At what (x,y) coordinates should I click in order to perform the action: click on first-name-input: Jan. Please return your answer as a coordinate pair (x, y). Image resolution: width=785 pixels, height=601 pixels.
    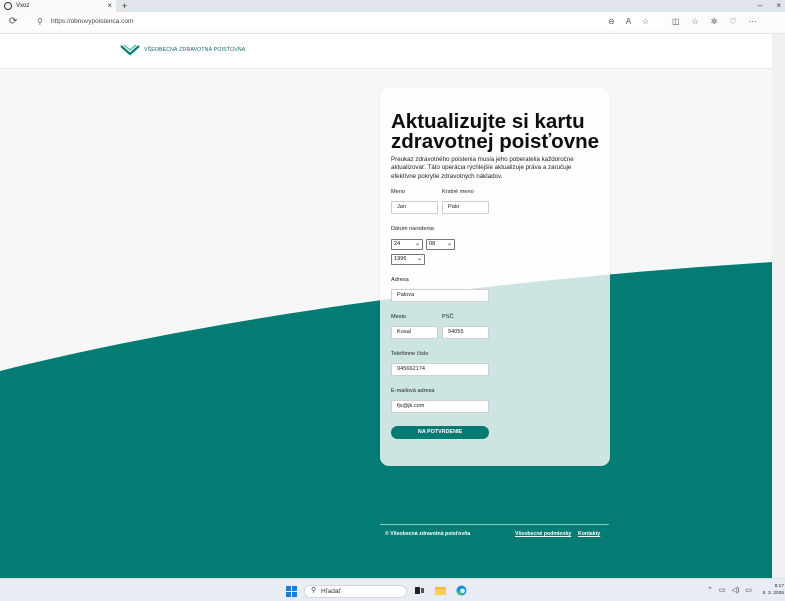
    Looking at the image, I should click on (414, 207).